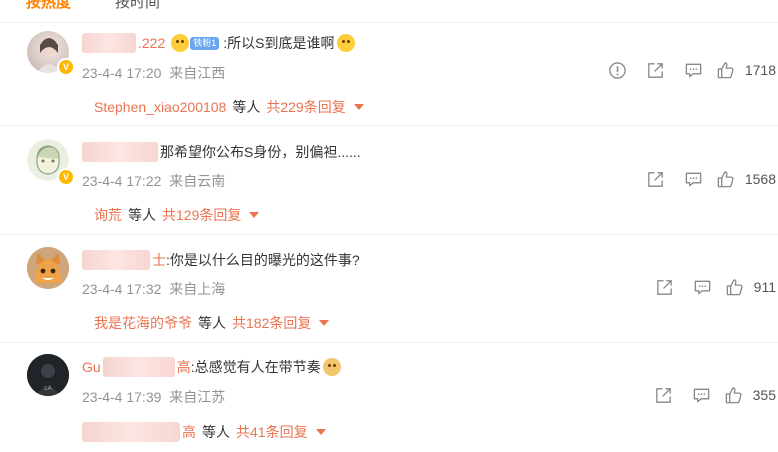 This screenshot has width=778, height=452. Describe the element at coordinates (201, 215) in the screenshot. I see `reply-count: 共129条回复` at that location.